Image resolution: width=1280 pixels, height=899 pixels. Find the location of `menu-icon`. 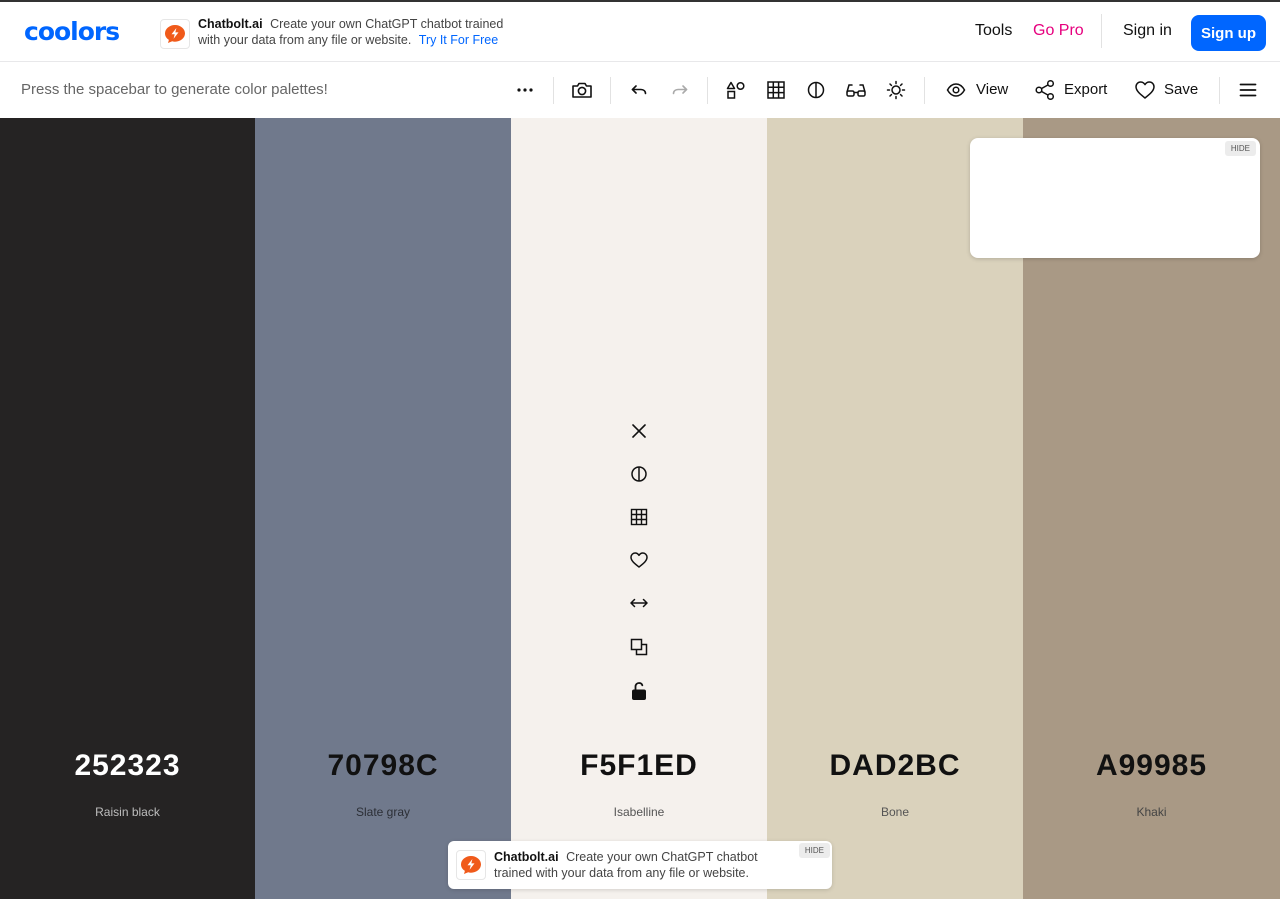

menu-icon is located at coordinates (1248, 90).